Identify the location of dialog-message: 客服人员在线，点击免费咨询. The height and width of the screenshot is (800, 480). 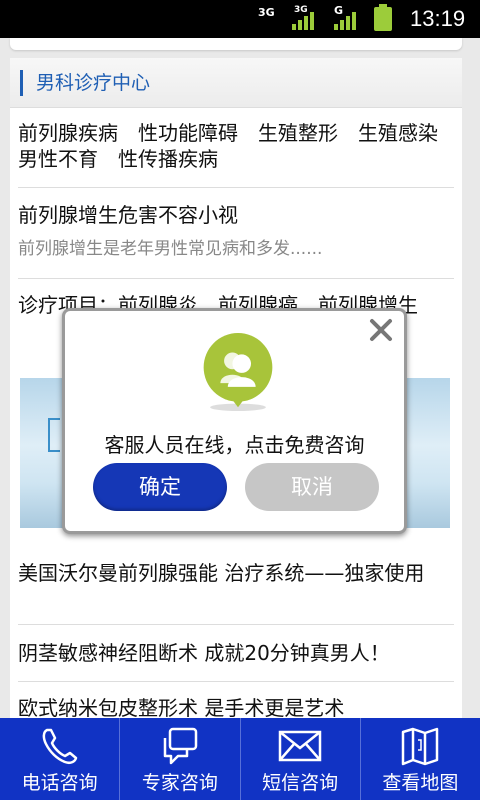
(234, 445).